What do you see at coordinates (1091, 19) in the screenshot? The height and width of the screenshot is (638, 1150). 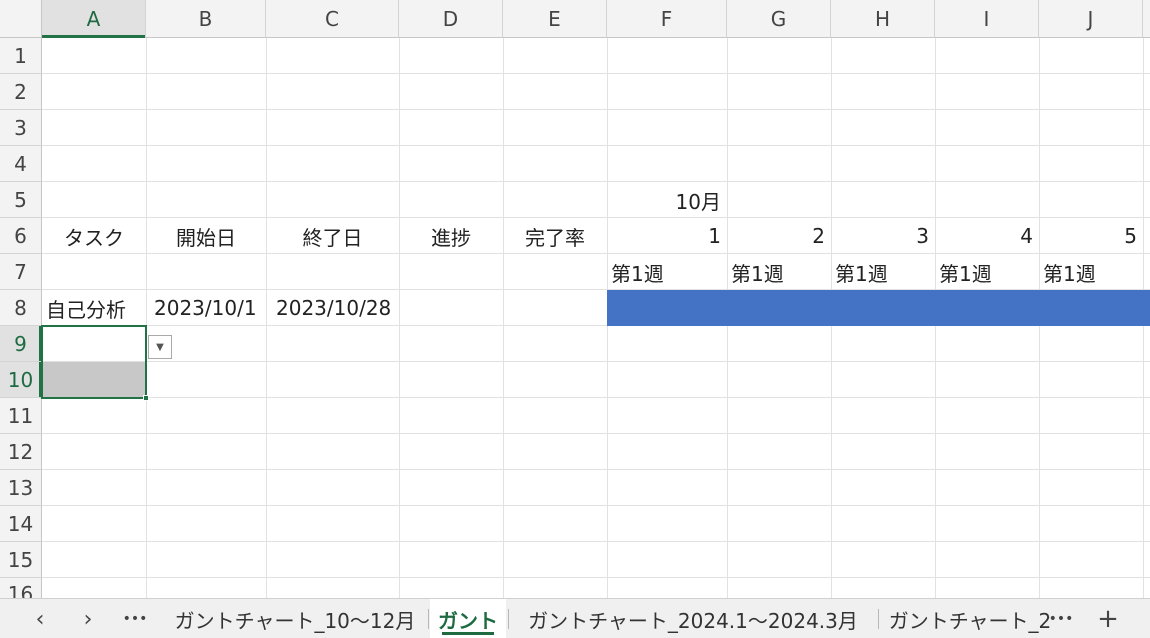 I see `column-header-j: J` at bounding box center [1091, 19].